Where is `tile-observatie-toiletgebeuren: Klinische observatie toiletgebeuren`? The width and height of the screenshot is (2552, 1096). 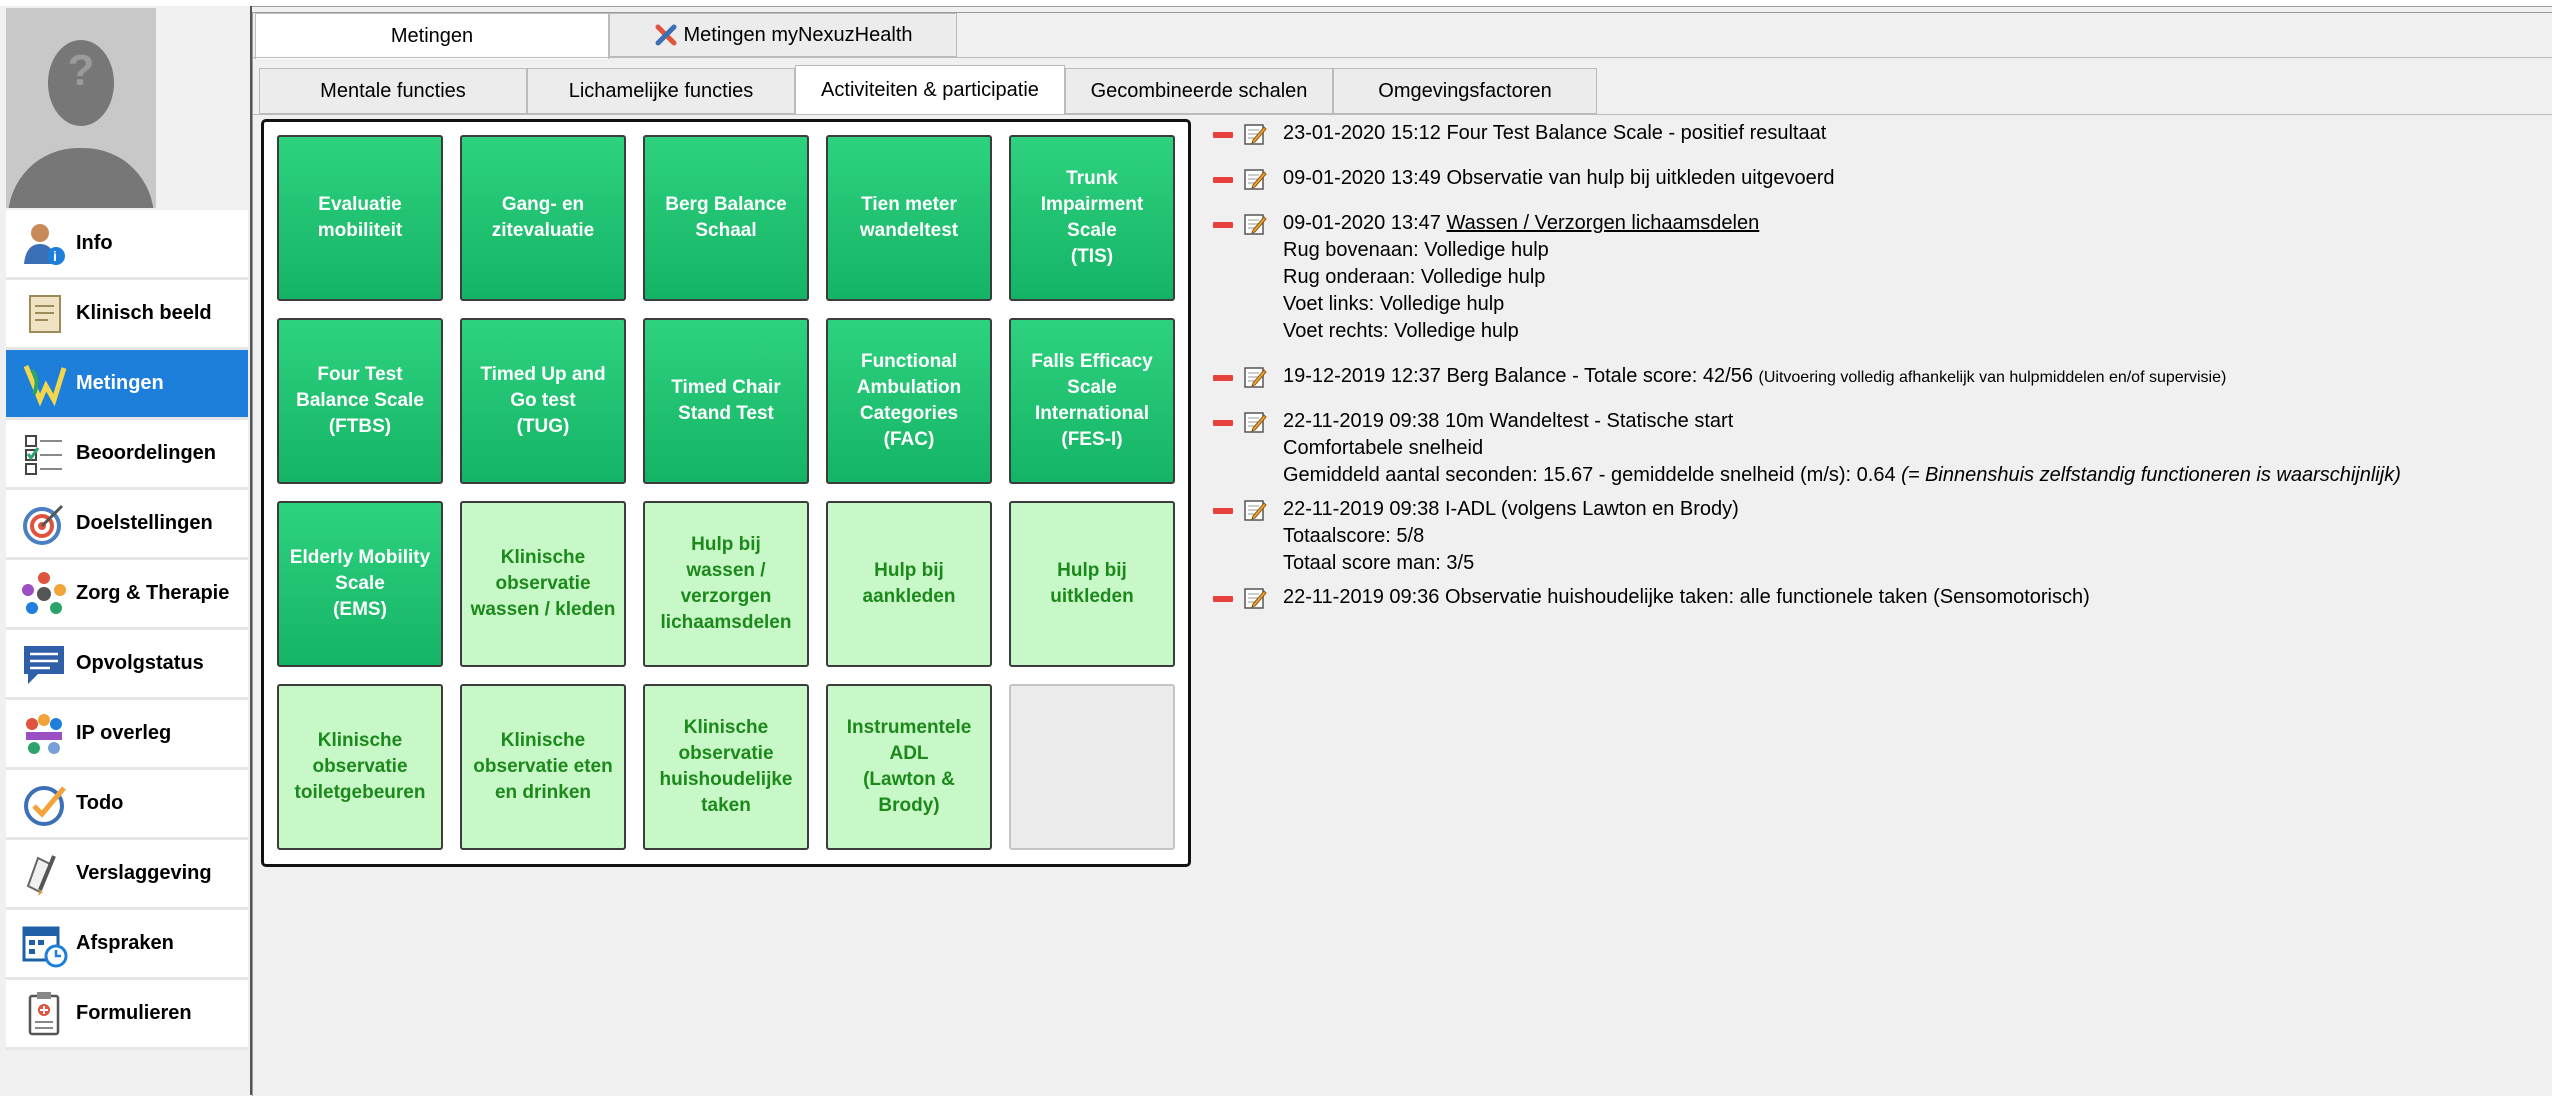 tile-observatie-toiletgebeuren: Klinische observatie toiletgebeuren is located at coordinates (360, 767).